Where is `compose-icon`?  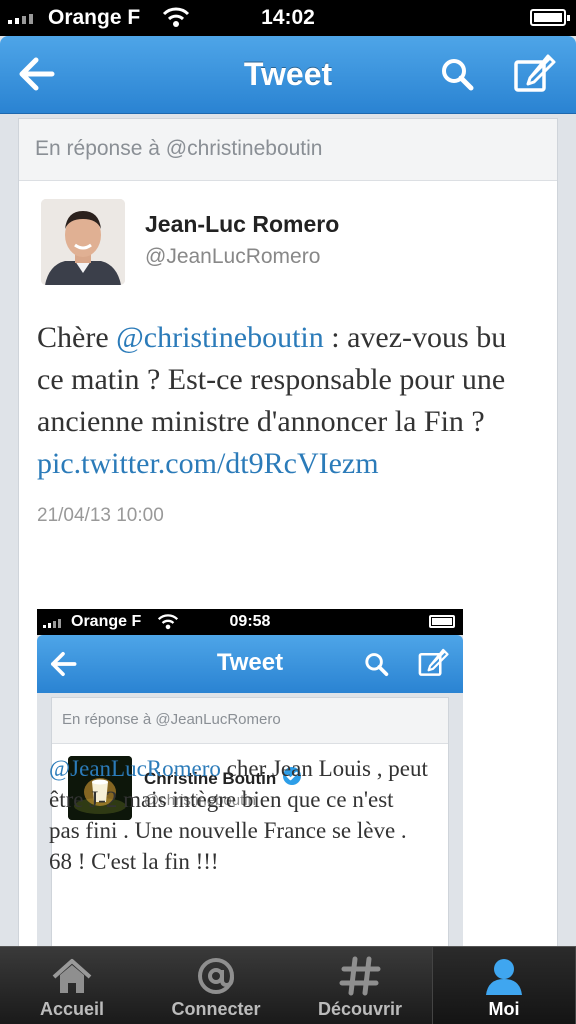 compose-icon is located at coordinates (534, 74).